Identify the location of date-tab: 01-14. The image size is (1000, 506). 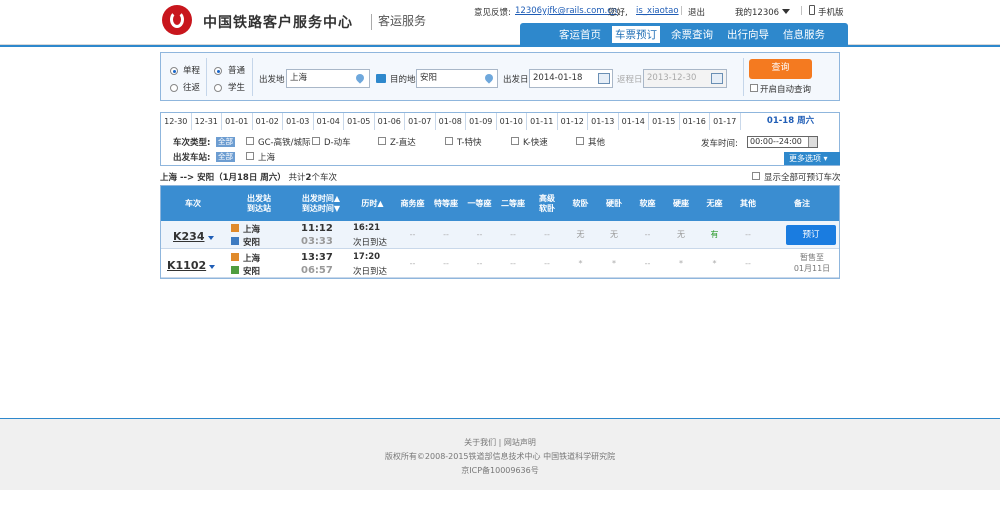
(634, 121).